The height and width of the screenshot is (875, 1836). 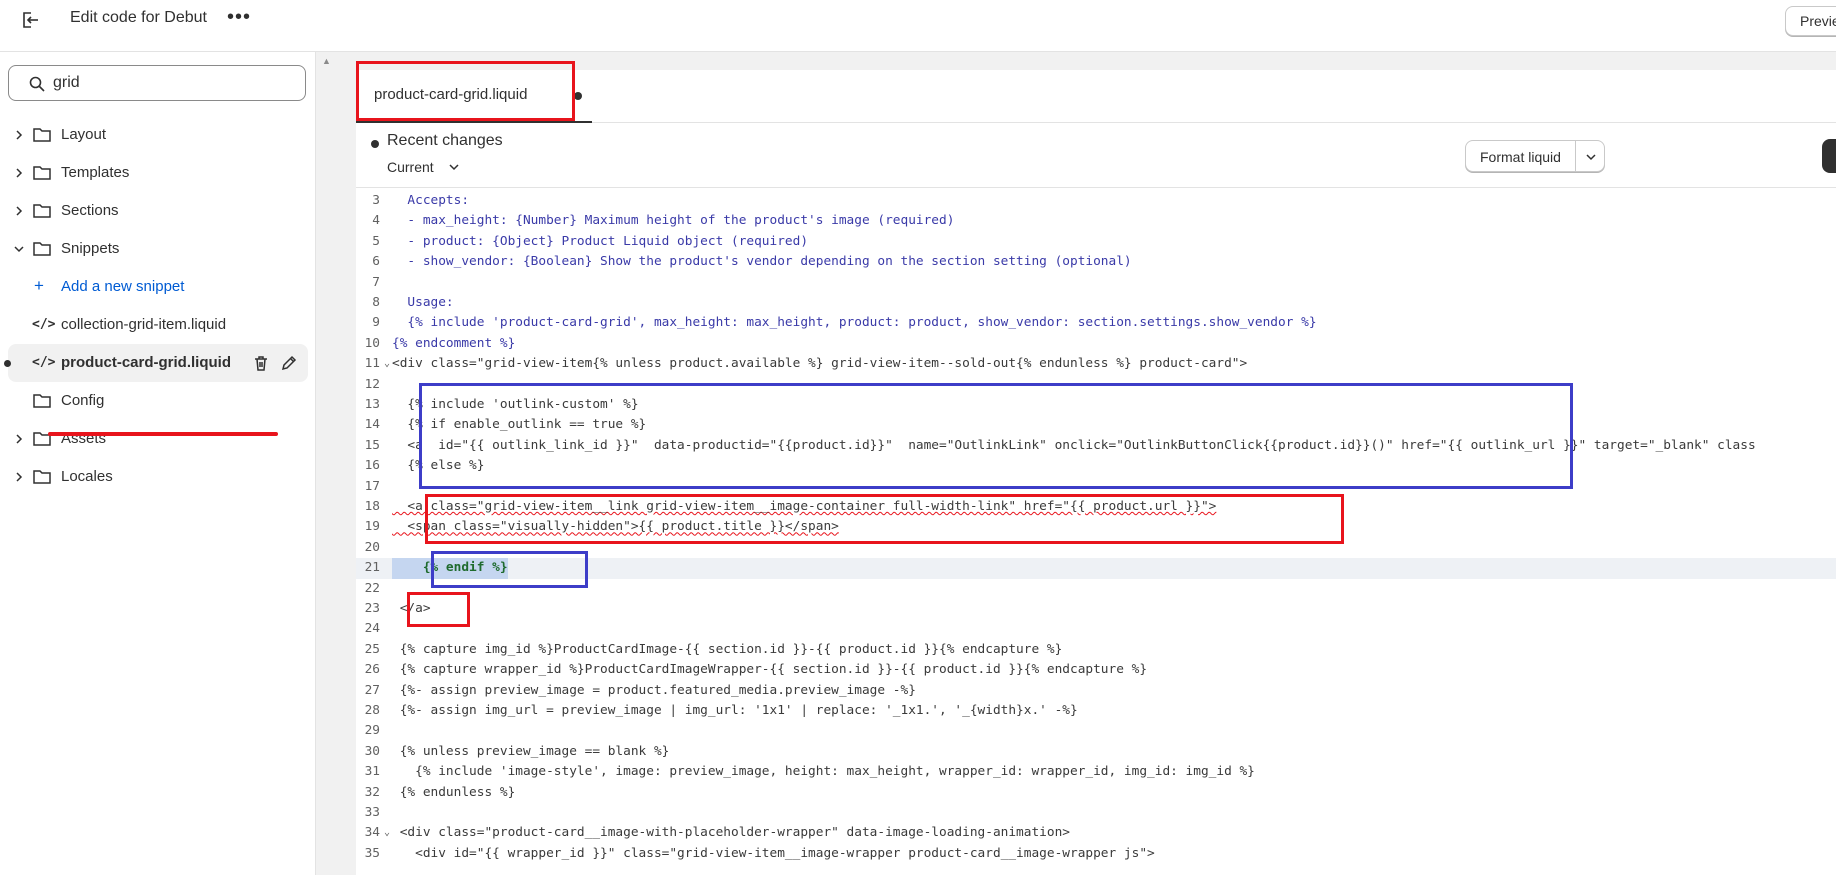 I want to click on save-button, so click(x=1829, y=156).